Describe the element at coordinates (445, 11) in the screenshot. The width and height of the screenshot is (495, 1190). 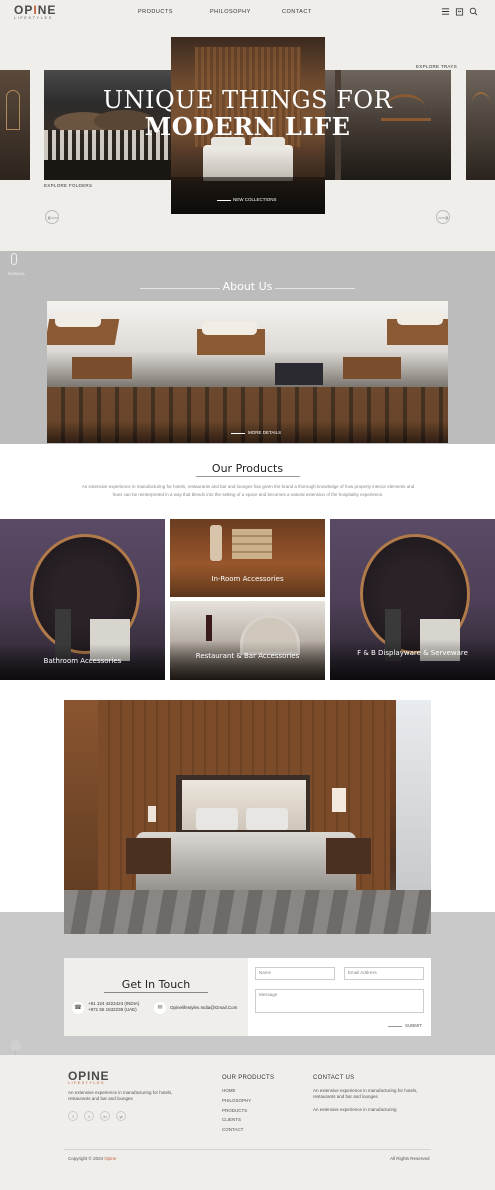
I see `menu-icon` at that location.